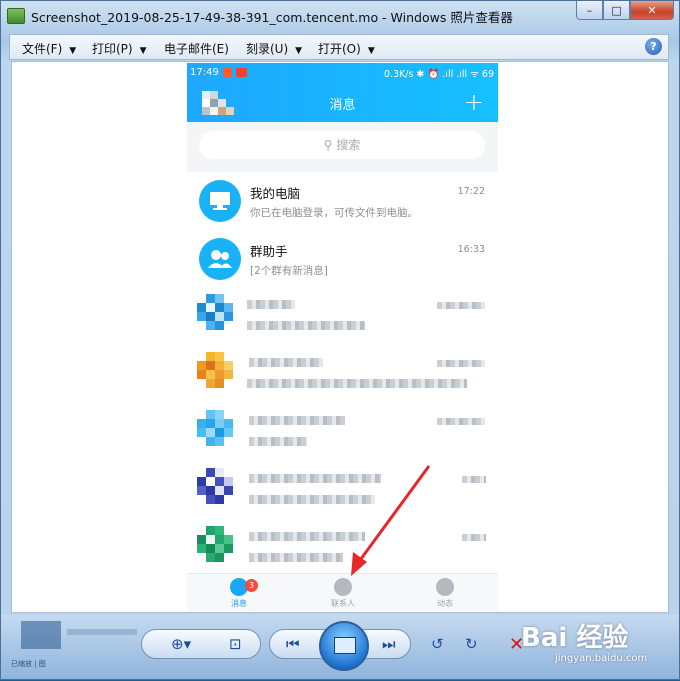  I want to click on thumbnail-preview, so click(41, 635).